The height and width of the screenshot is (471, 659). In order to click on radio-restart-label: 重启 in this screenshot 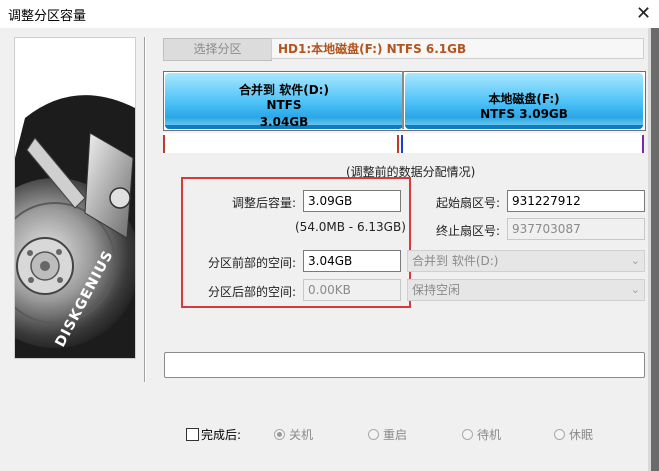, I will do `click(395, 435)`.